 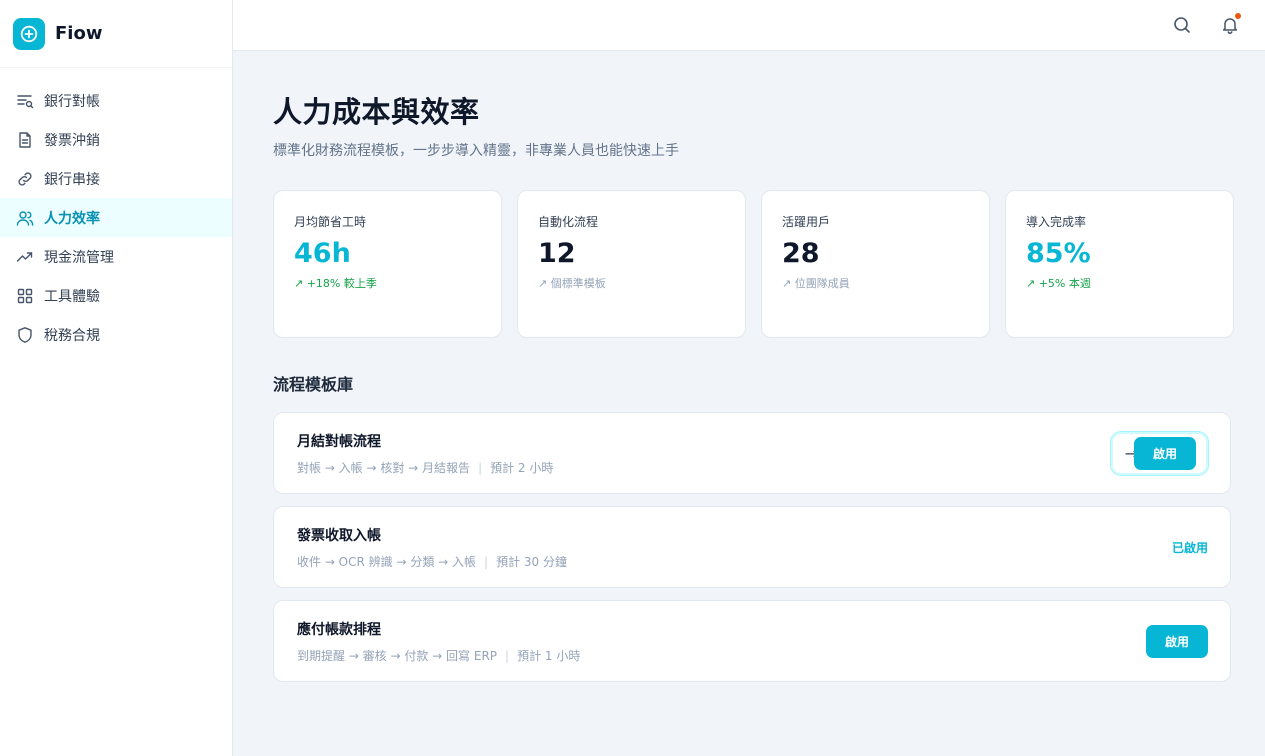 I want to click on grid-icon, so click(x=25, y=296).